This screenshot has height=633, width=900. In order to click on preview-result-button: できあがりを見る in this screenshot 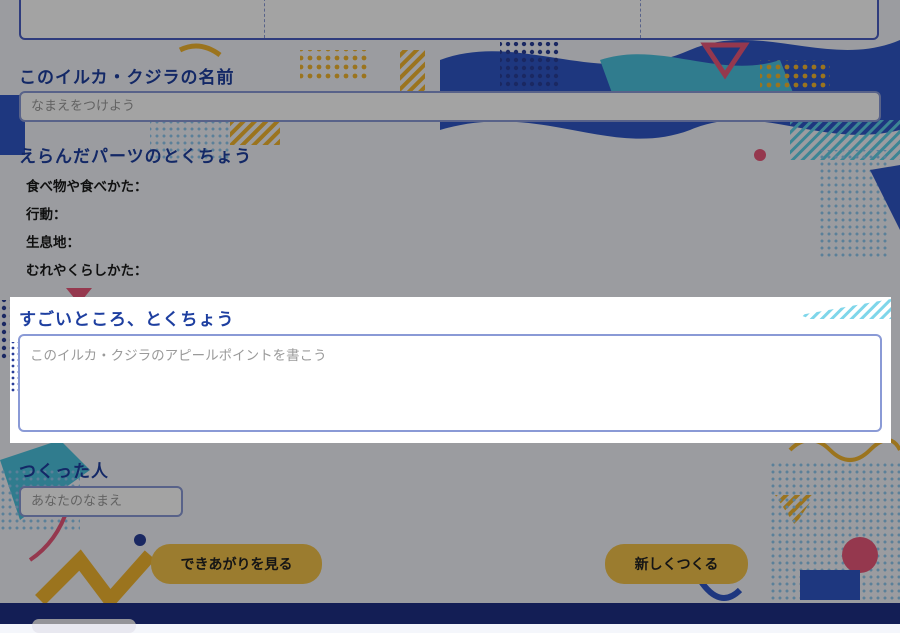, I will do `click(236, 564)`.